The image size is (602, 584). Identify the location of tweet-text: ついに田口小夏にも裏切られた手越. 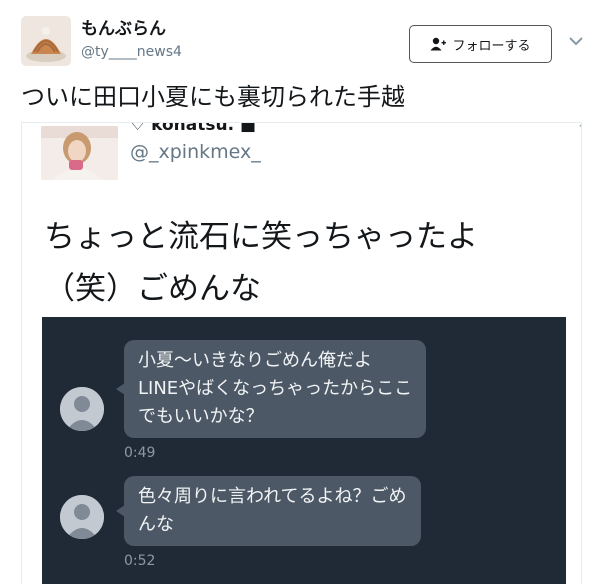
(213, 97).